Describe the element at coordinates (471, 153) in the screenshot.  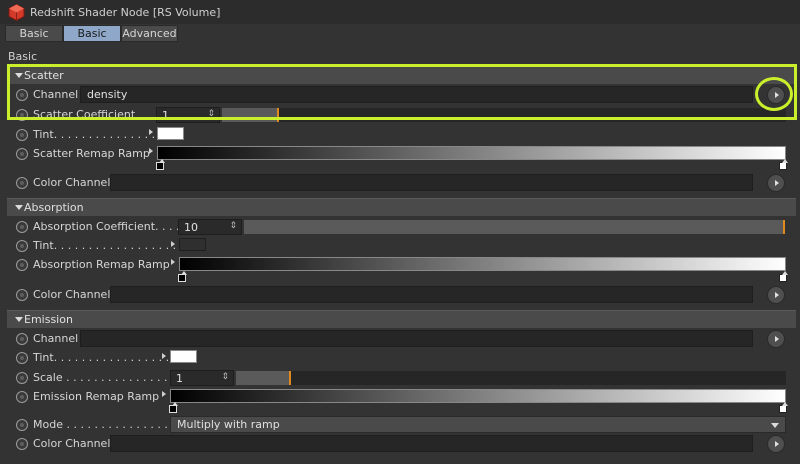
I see `scatter-remap-ramp` at that location.